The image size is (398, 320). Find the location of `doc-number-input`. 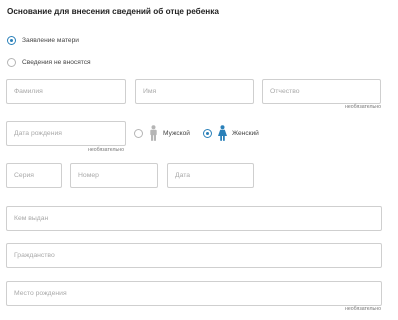

doc-number-input is located at coordinates (114, 175).